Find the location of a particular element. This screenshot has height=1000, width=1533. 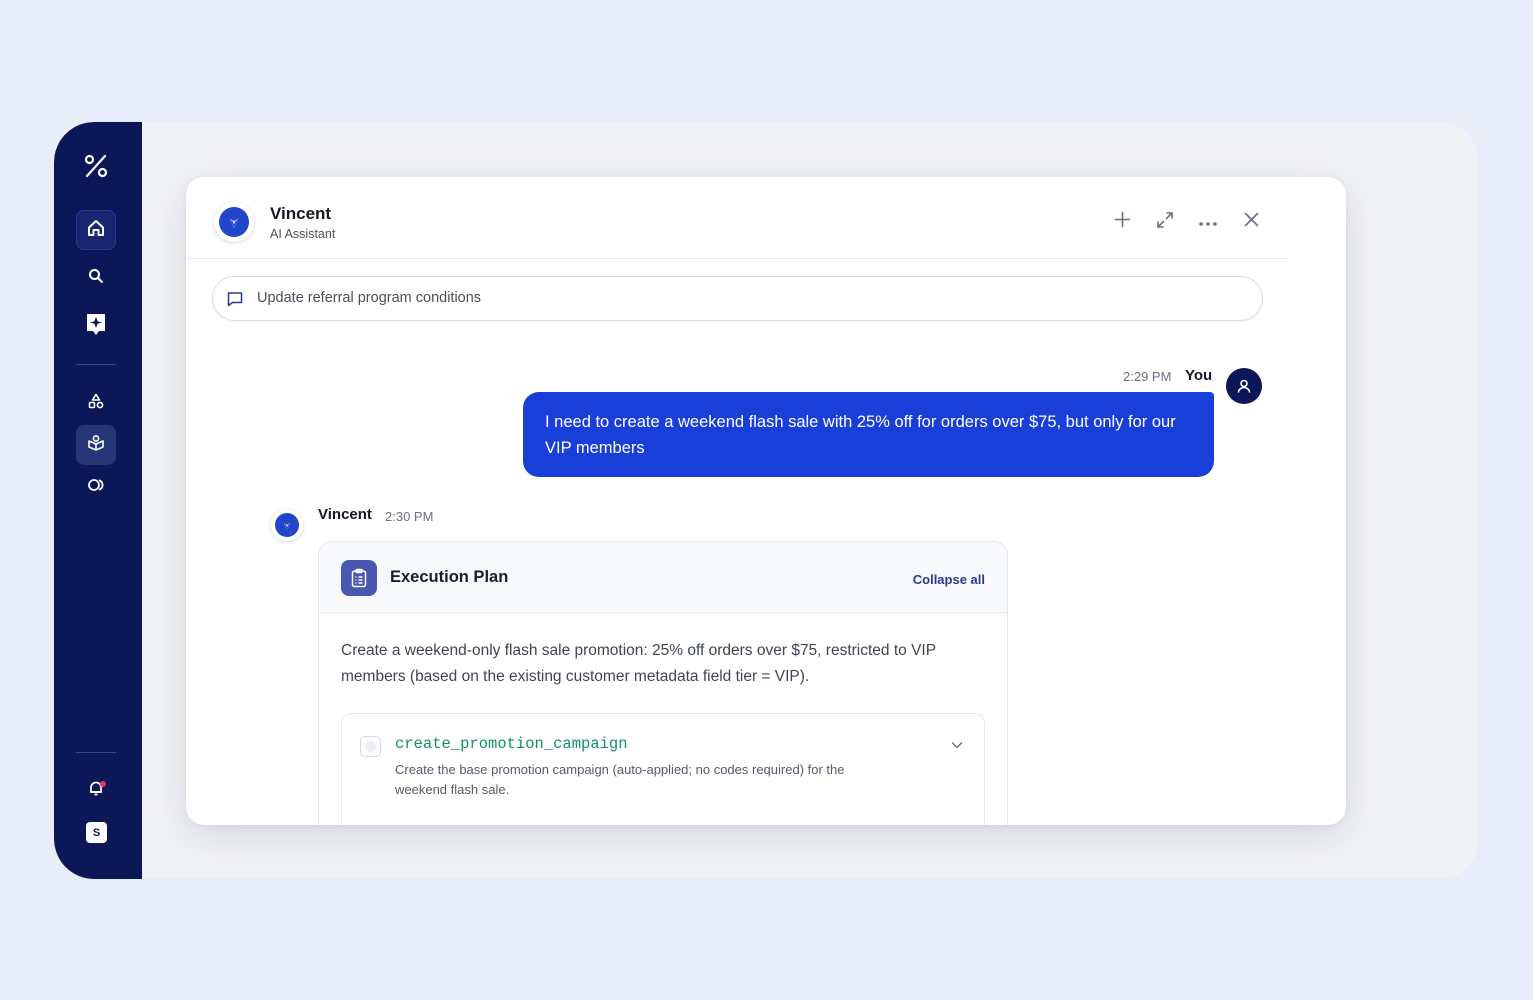

close-button is located at coordinates (1251, 222).